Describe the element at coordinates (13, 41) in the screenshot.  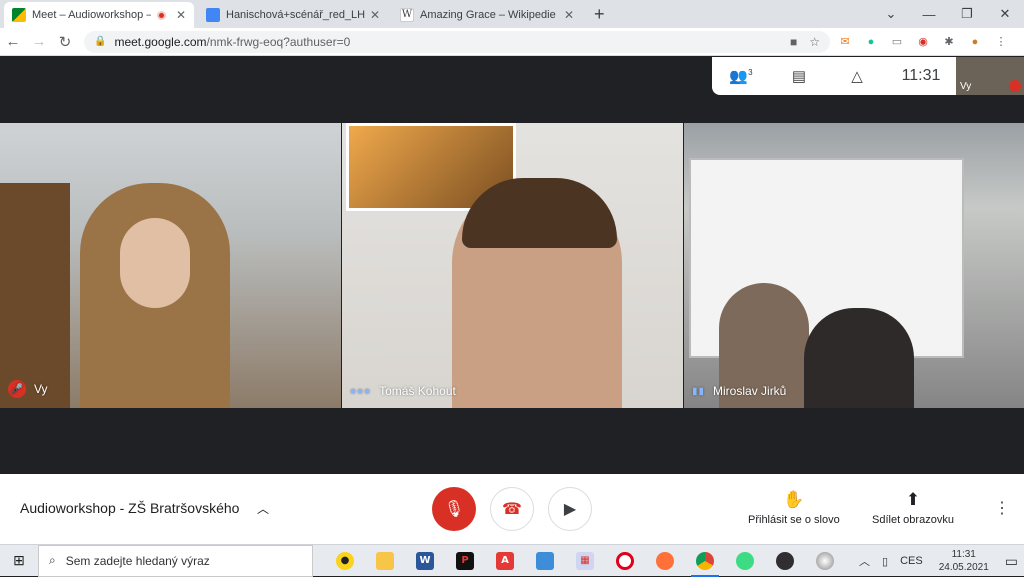
I see `back-icon: ←` at that location.